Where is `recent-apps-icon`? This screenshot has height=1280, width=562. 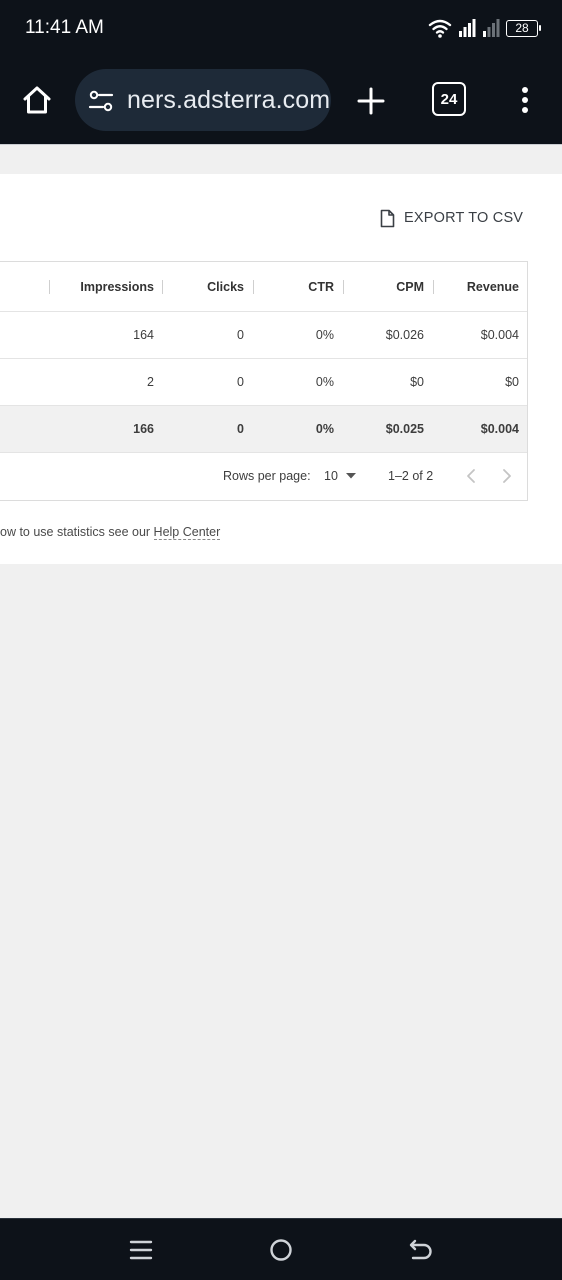
recent-apps-icon is located at coordinates (141, 1250).